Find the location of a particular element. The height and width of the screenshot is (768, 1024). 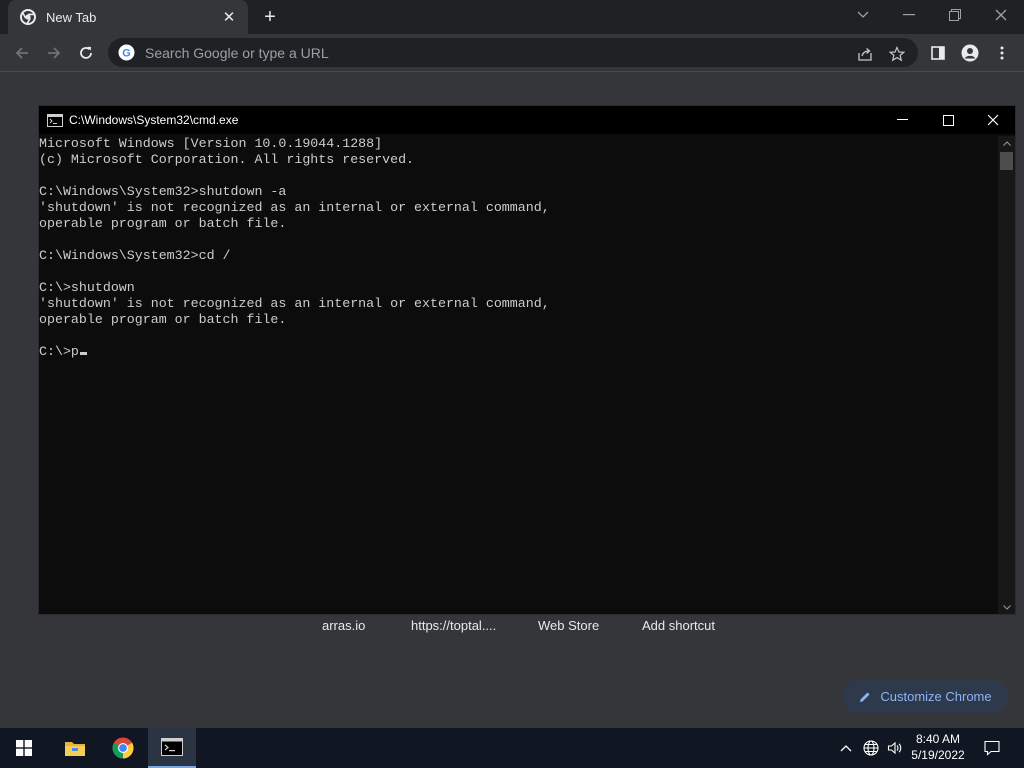

omnibox: G is located at coordinates (513, 52).